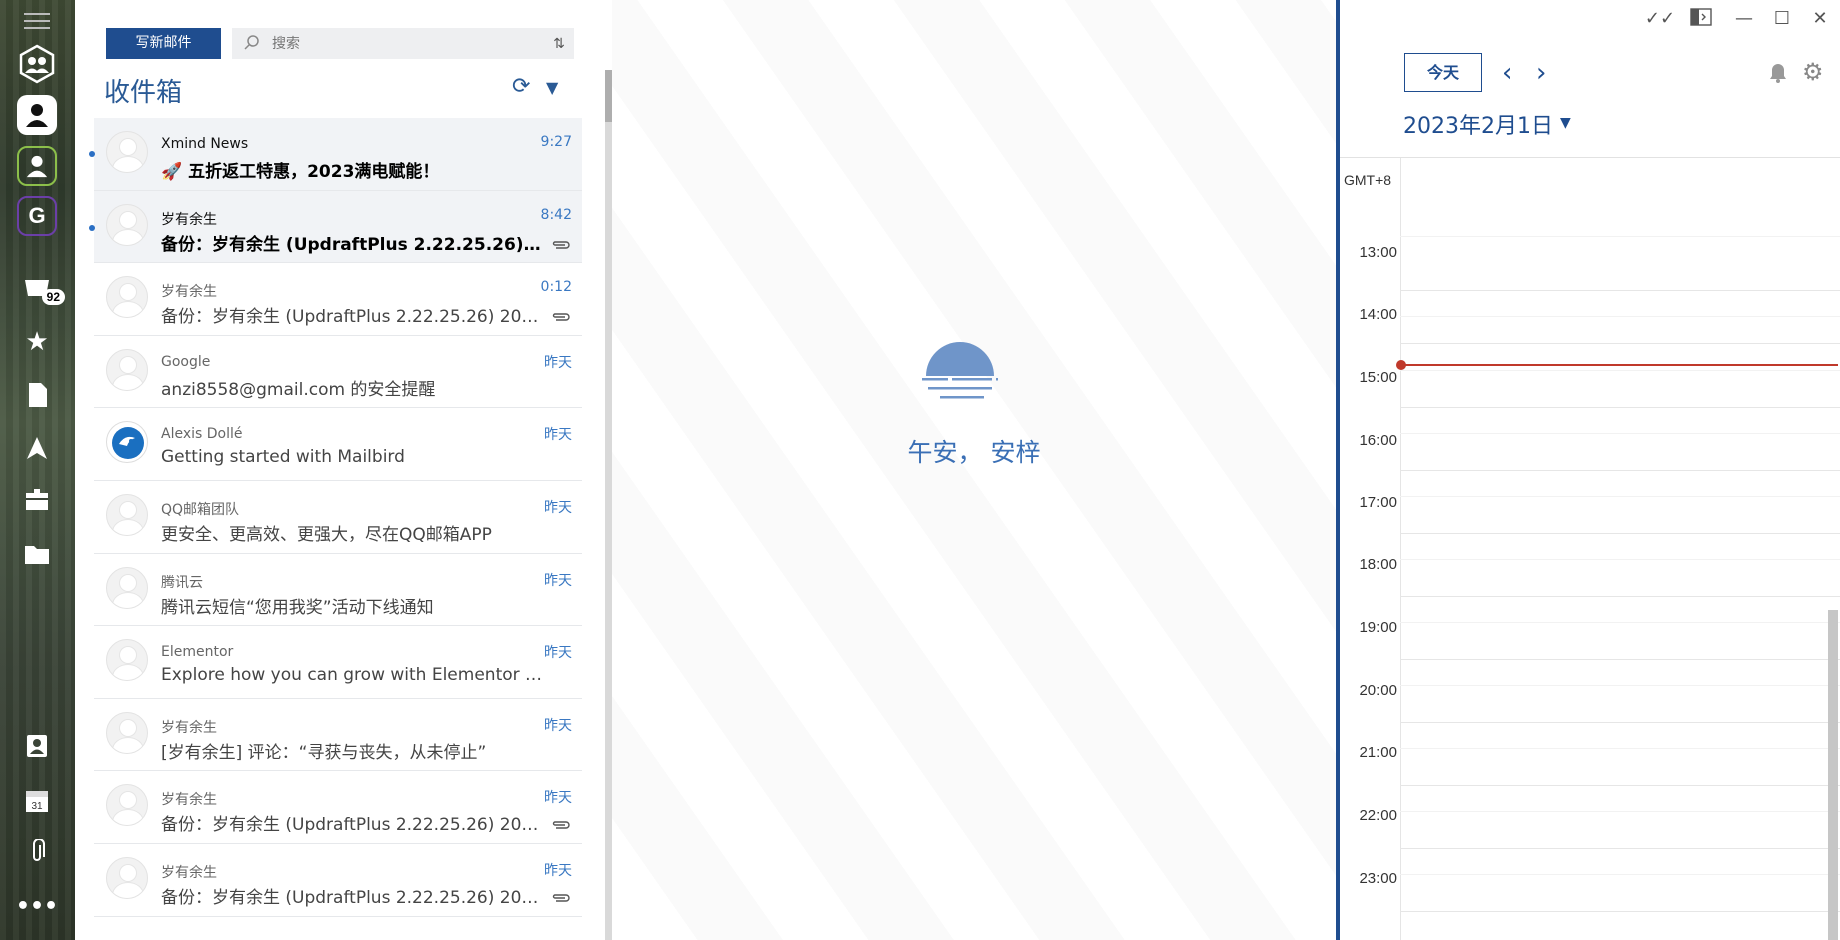 The height and width of the screenshot is (940, 1840). Describe the element at coordinates (521, 86) in the screenshot. I see `refresh-icon: ⟳` at that location.